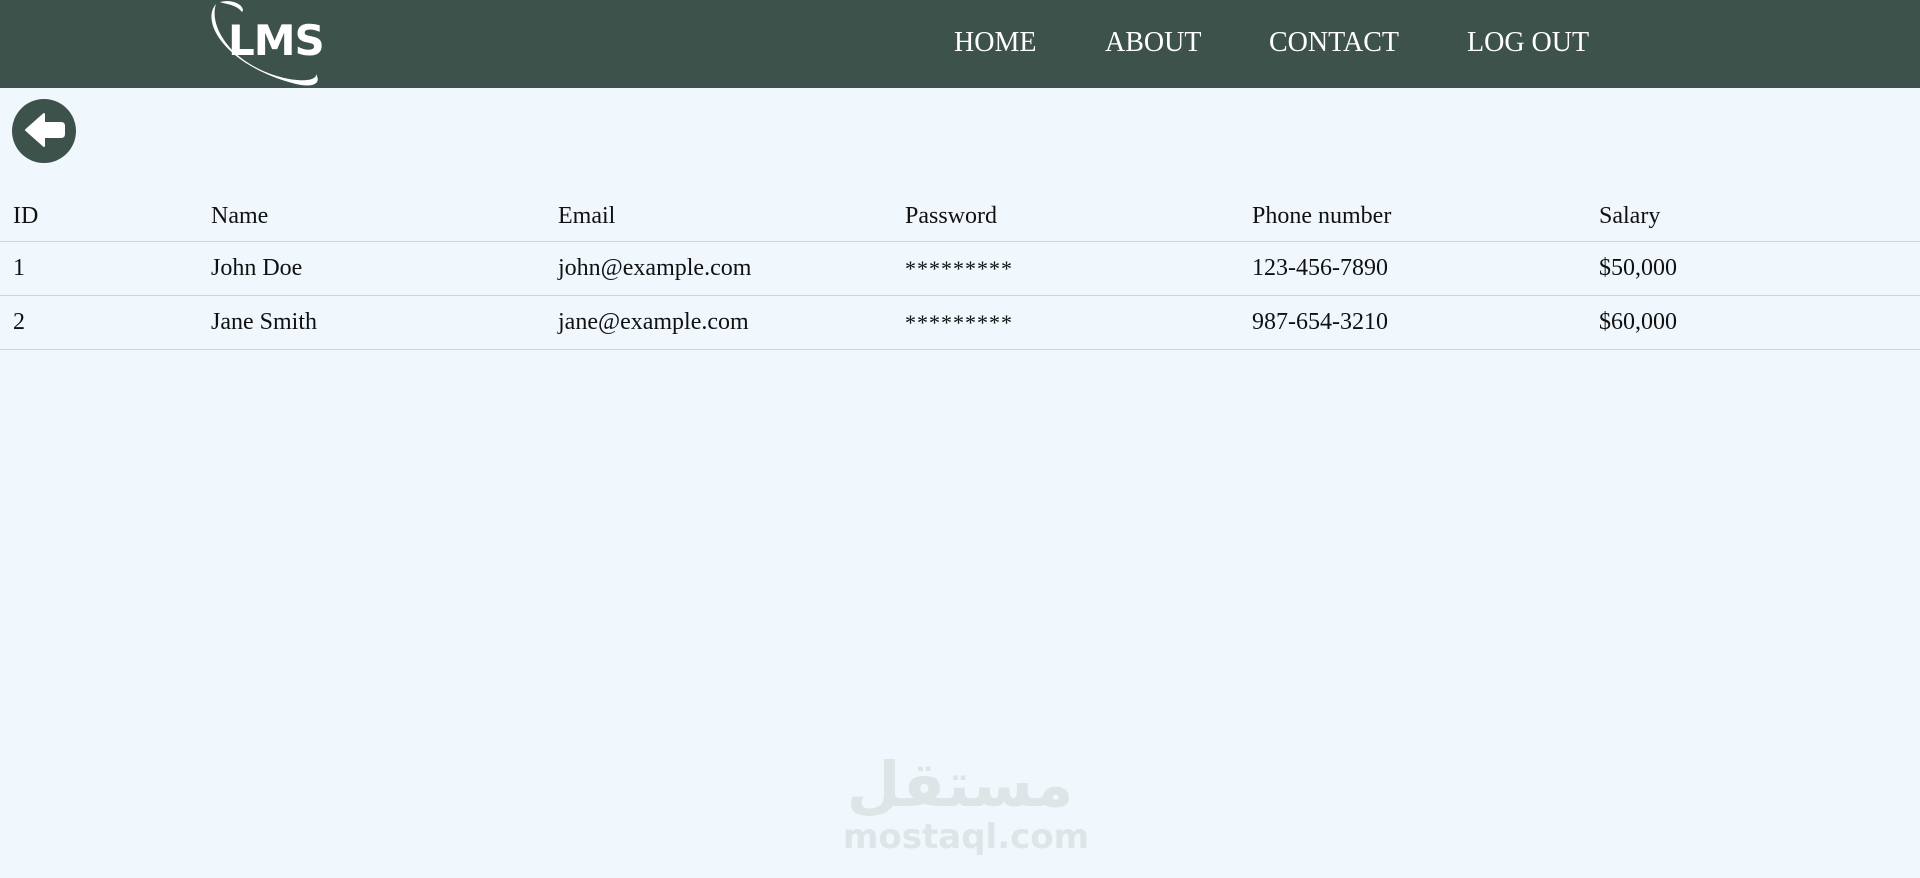  Describe the element at coordinates (1334, 43) in the screenshot. I see `nav-contact: CONTACT` at that location.